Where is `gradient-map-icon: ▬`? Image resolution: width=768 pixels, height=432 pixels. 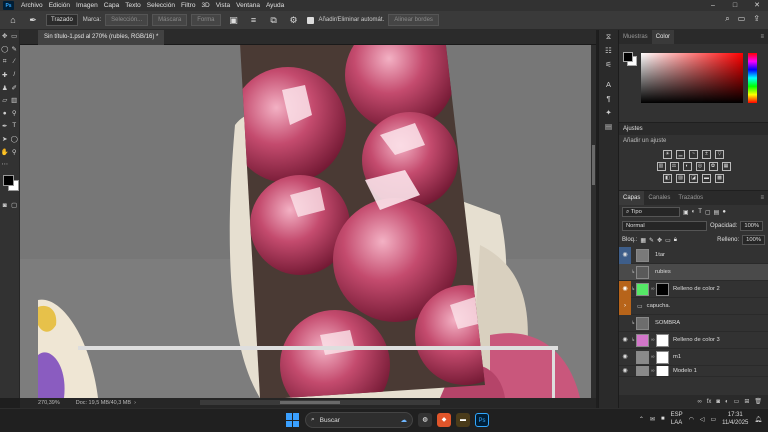
gradient-map-icon: ▬ is located at coordinates (706, 178).